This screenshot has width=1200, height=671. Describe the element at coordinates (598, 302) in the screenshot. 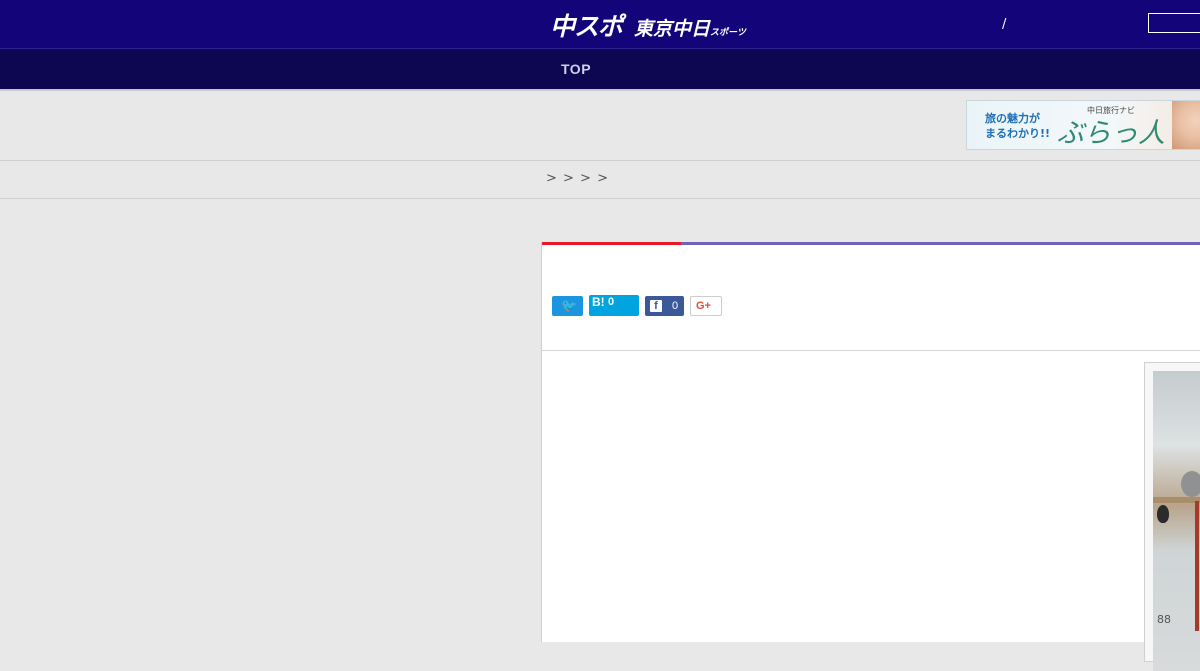

I see `hatena-icon: B!` at that location.